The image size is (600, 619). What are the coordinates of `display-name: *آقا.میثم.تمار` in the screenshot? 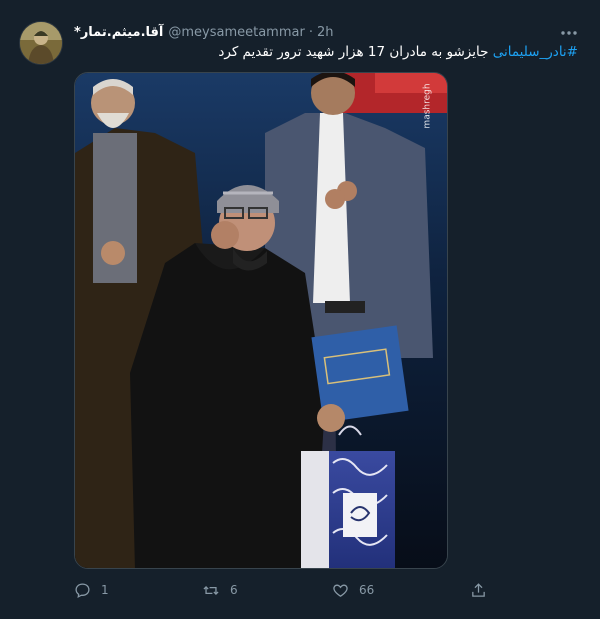 It's located at (118, 32).